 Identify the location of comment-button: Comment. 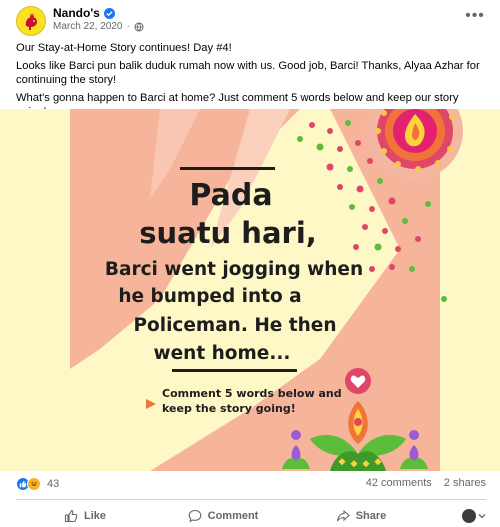
(223, 516).